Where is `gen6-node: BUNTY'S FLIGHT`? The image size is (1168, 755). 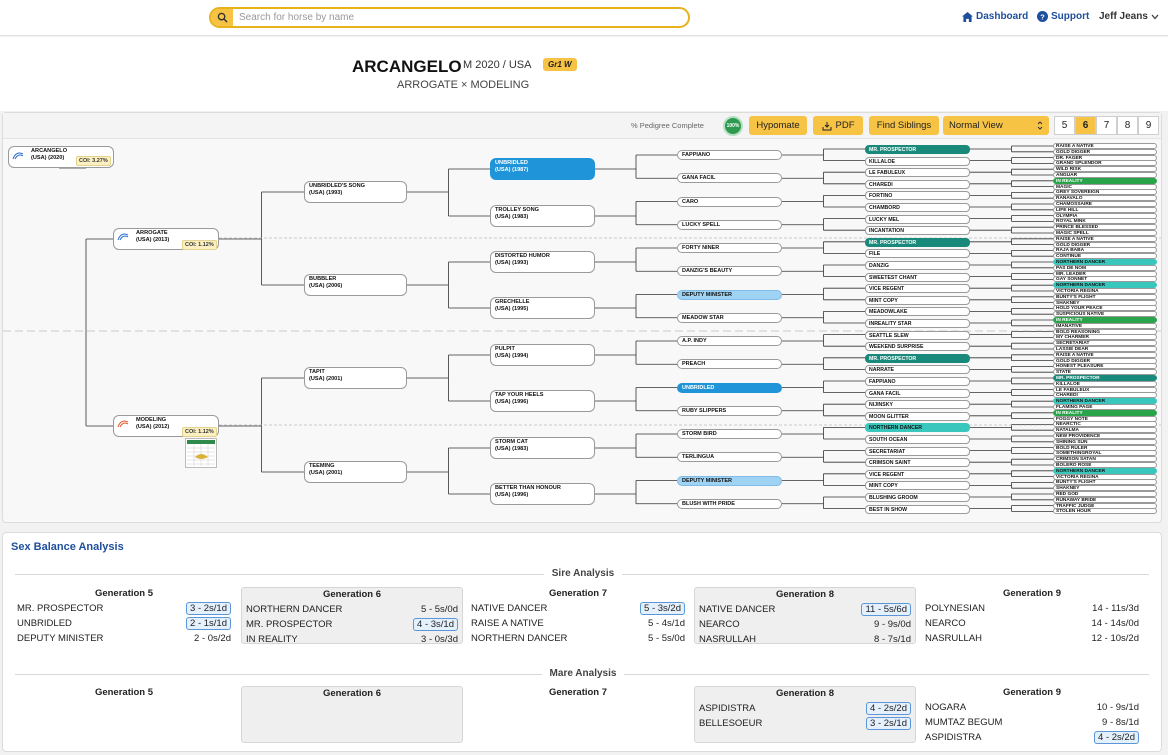
gen6-node: BUNTY'S FLIGHT is located at coordinates (1105, 296).